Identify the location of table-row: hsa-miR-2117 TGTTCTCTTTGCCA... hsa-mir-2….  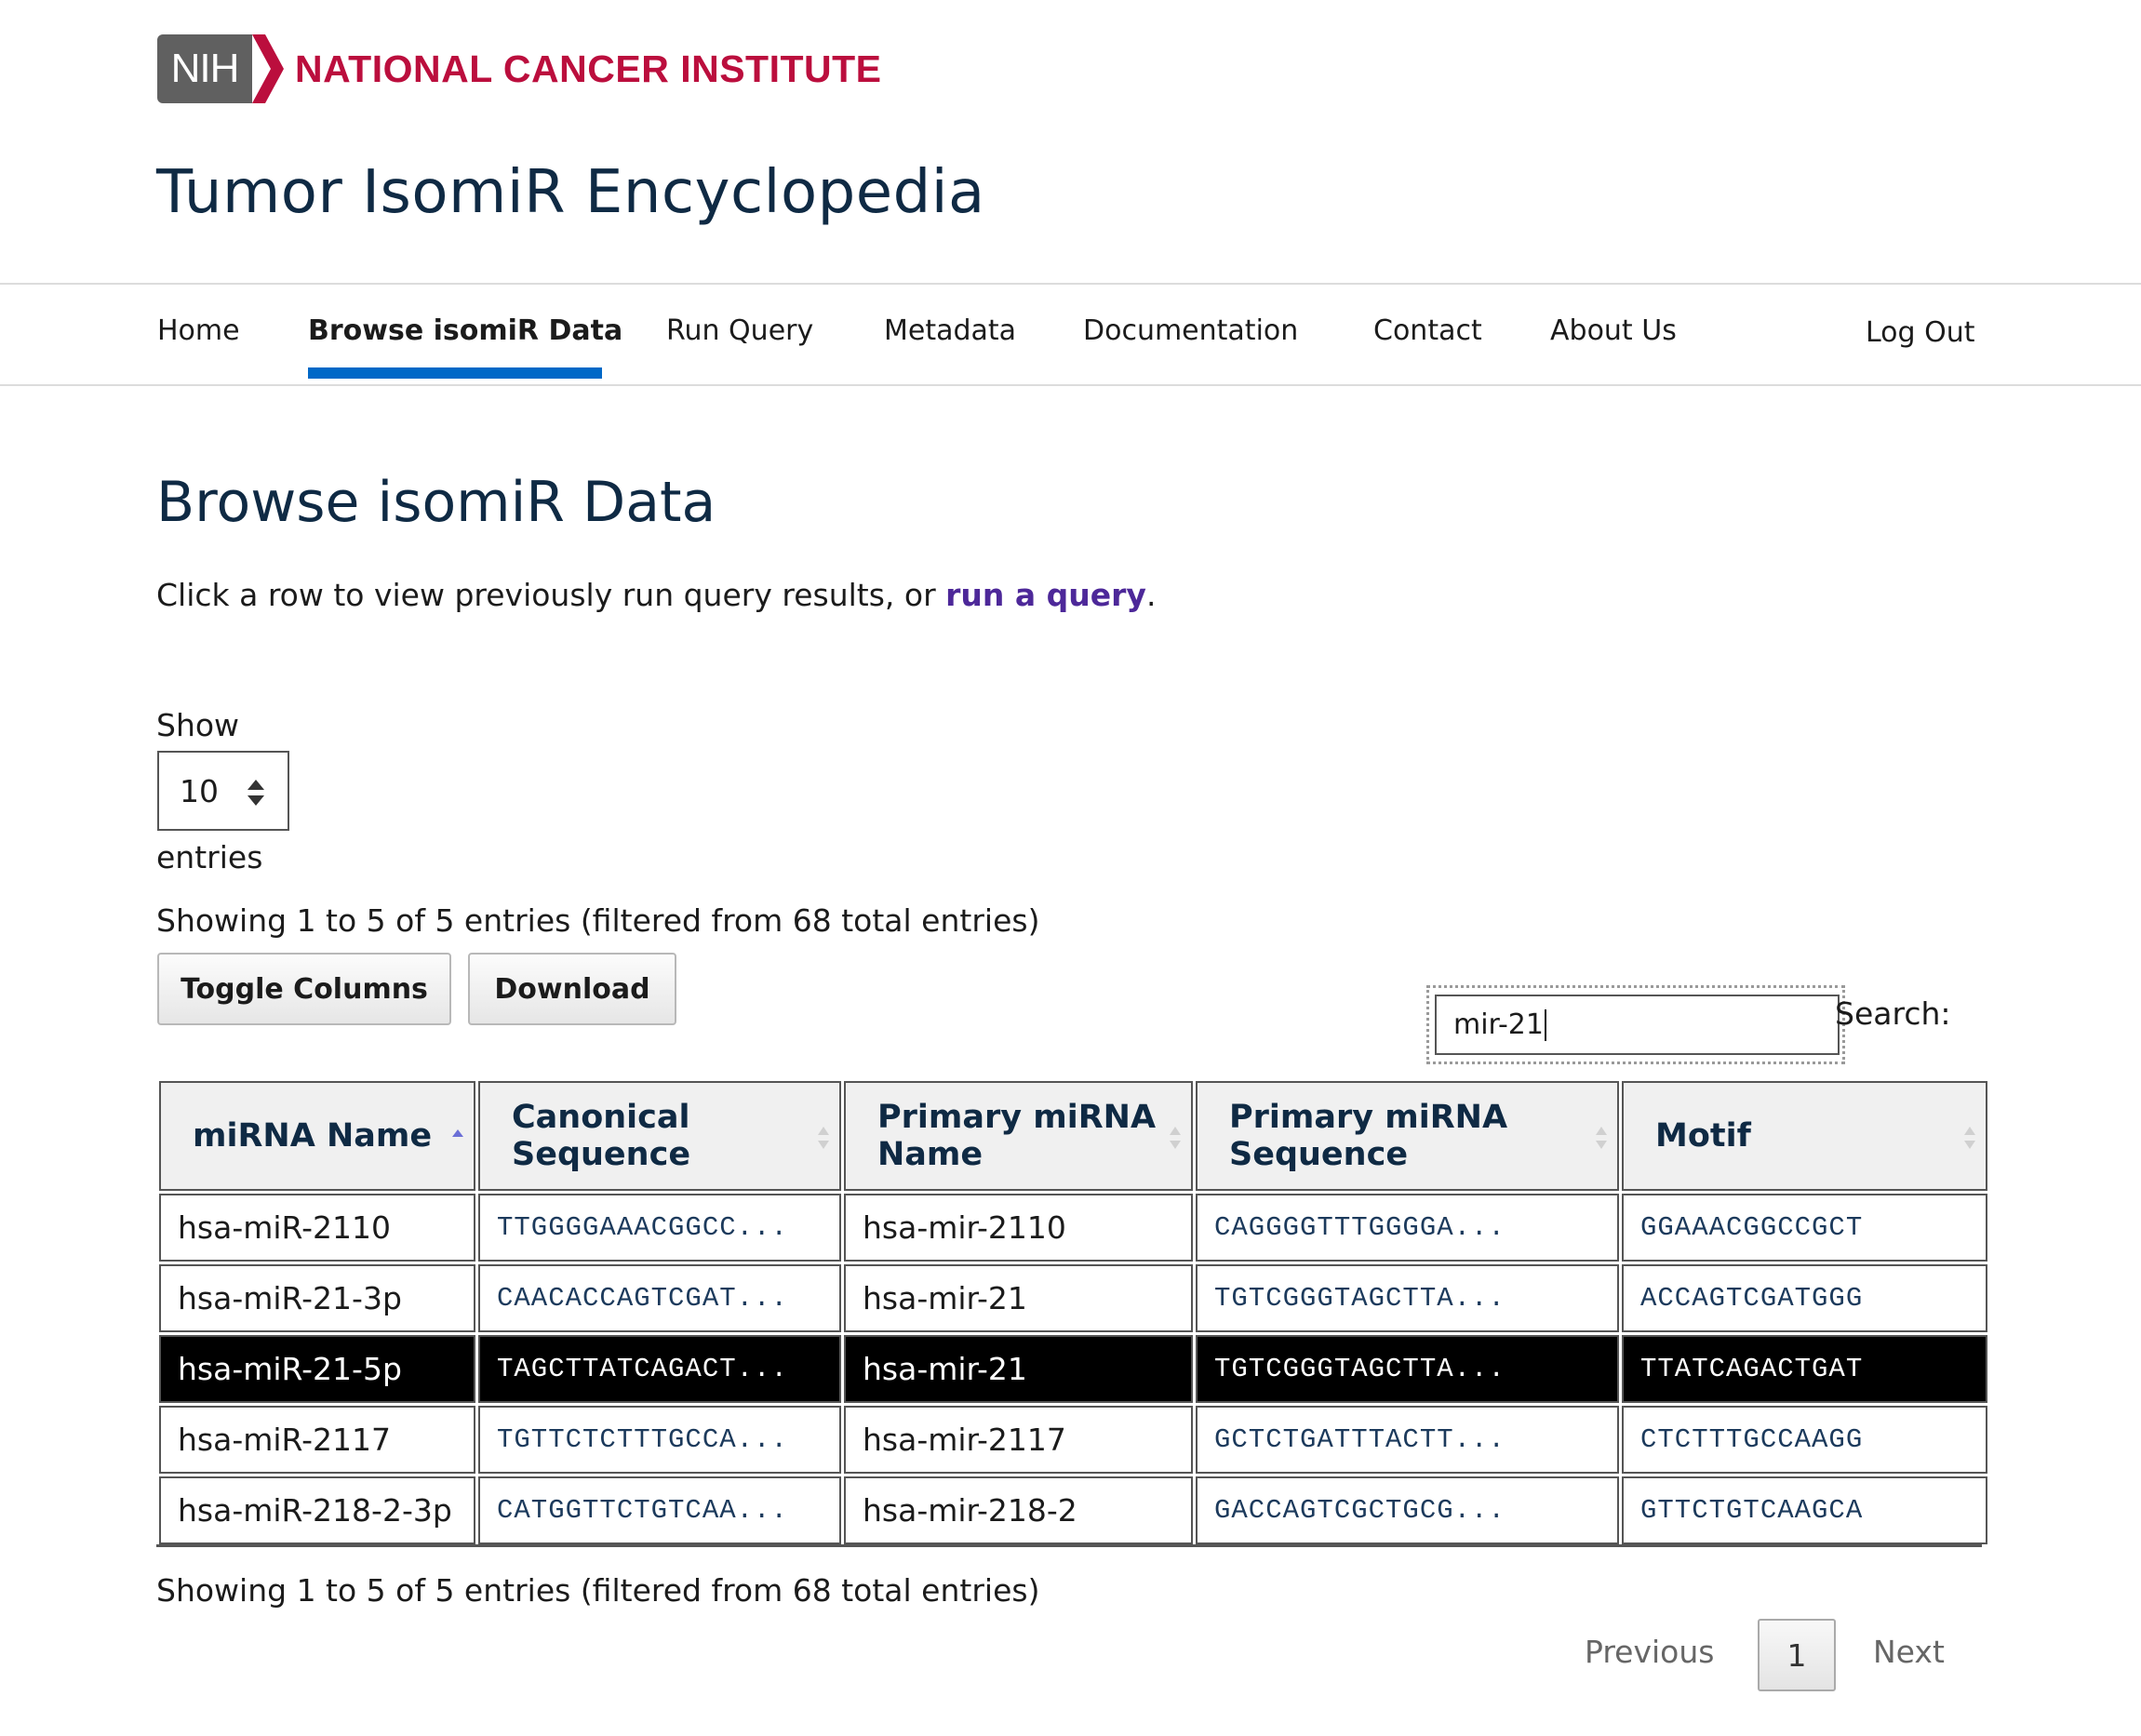
(1073, 1440).